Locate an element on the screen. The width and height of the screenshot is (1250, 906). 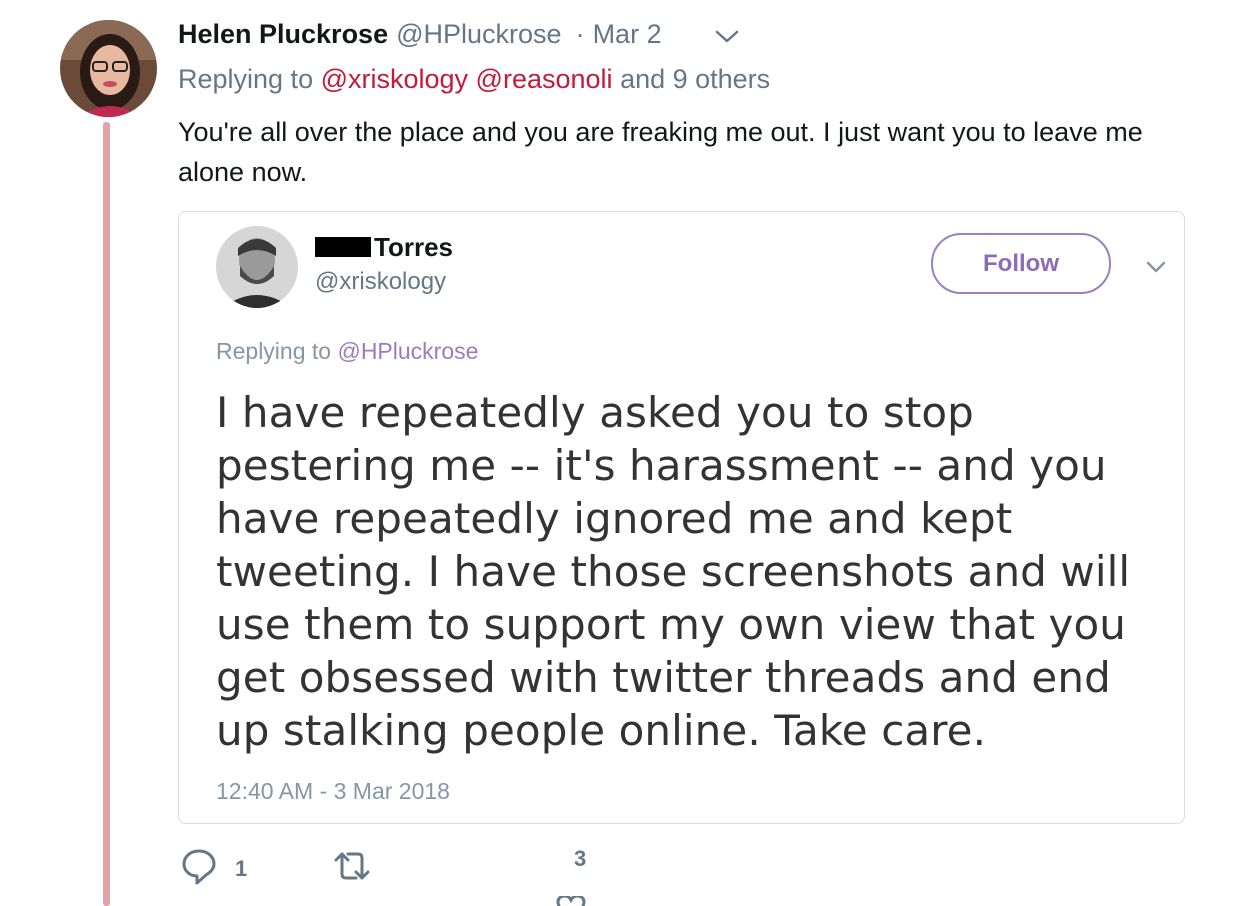
quoted-replying-prefix: Replying to is located at coordinates (274, 351).